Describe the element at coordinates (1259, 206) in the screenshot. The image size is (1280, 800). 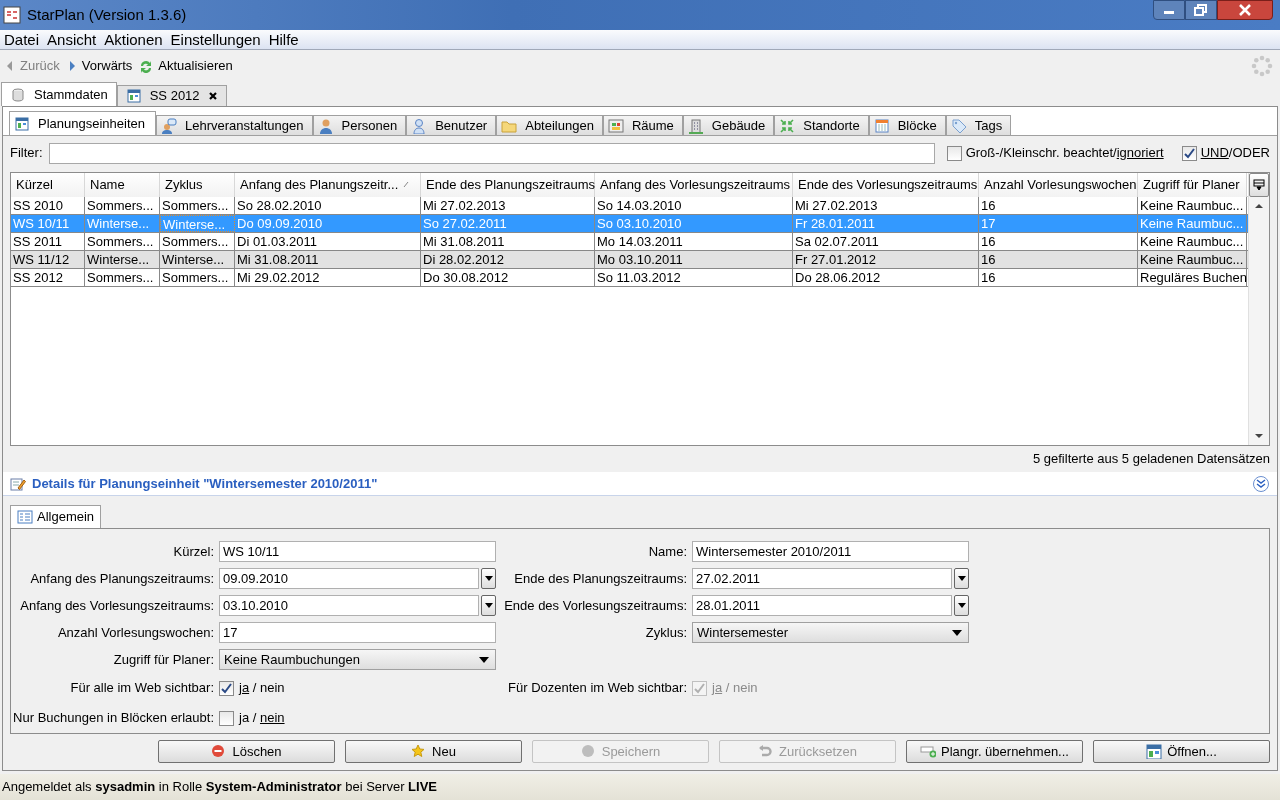
I see `scroll-up-icon` at that location.